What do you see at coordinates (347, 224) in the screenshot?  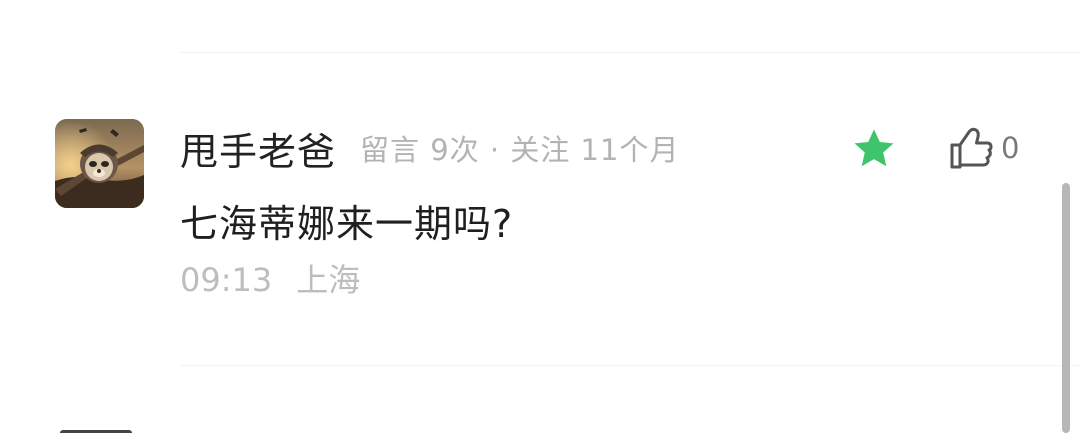 I see `comment-text: 七海蒂娜来一期吗?` at bounding box center [347, 224].